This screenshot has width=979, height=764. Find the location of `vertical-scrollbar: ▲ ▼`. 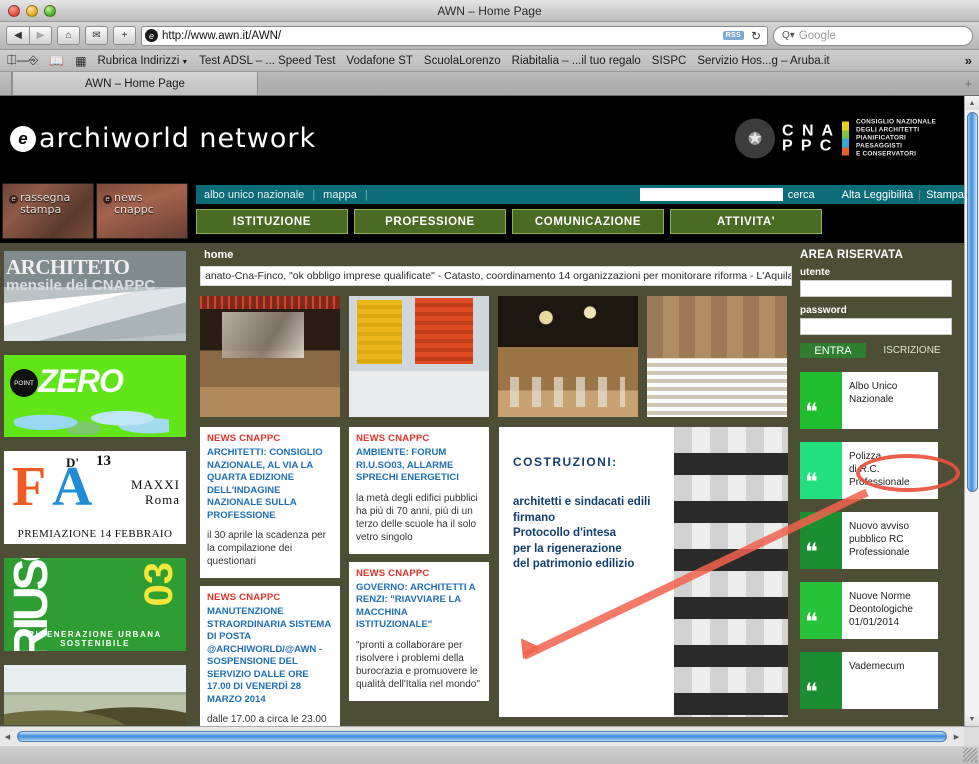

vertical-scrollbar: ▲ ▼ is located at coordinates (971, 411).